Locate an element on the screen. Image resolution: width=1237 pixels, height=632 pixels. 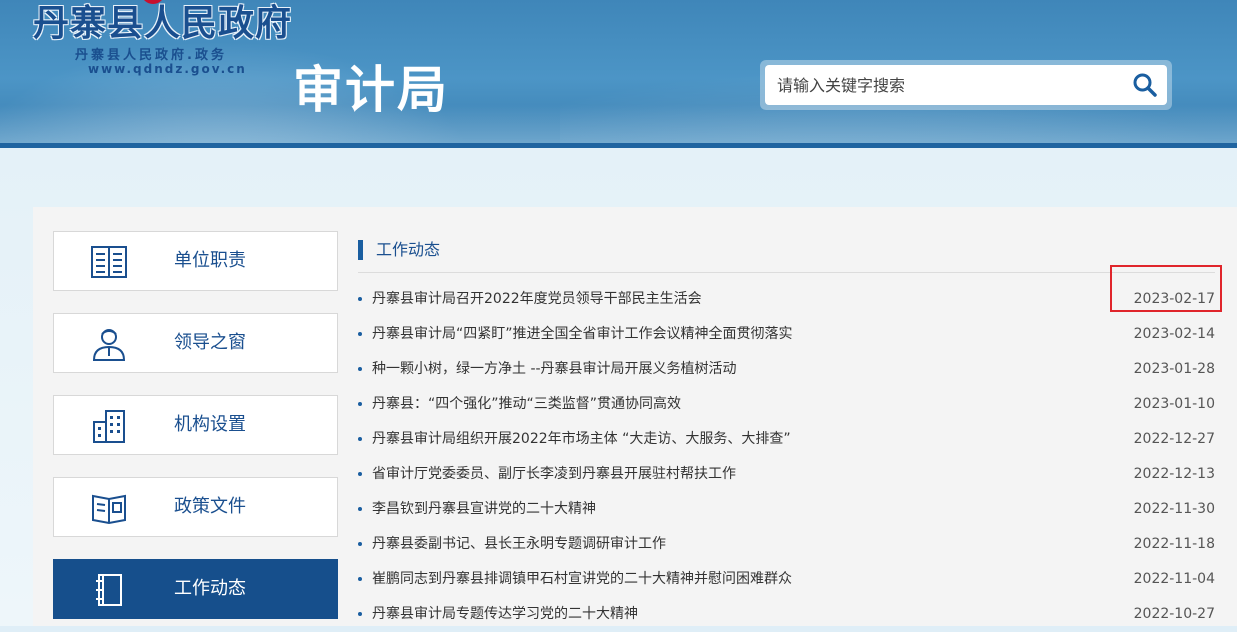
list-item: 丹寨县委副书记、县长王永明专题调研审计工作 2022-11-18 is located at coordinates (786, 544).